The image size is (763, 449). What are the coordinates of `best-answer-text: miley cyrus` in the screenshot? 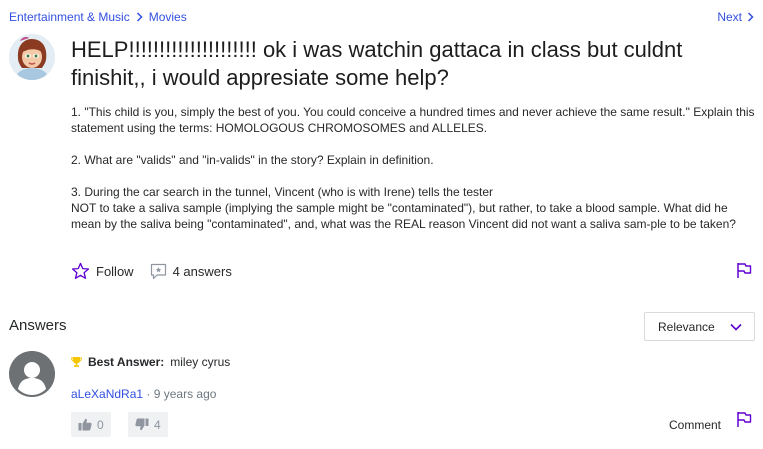 It's located at (200, 362).